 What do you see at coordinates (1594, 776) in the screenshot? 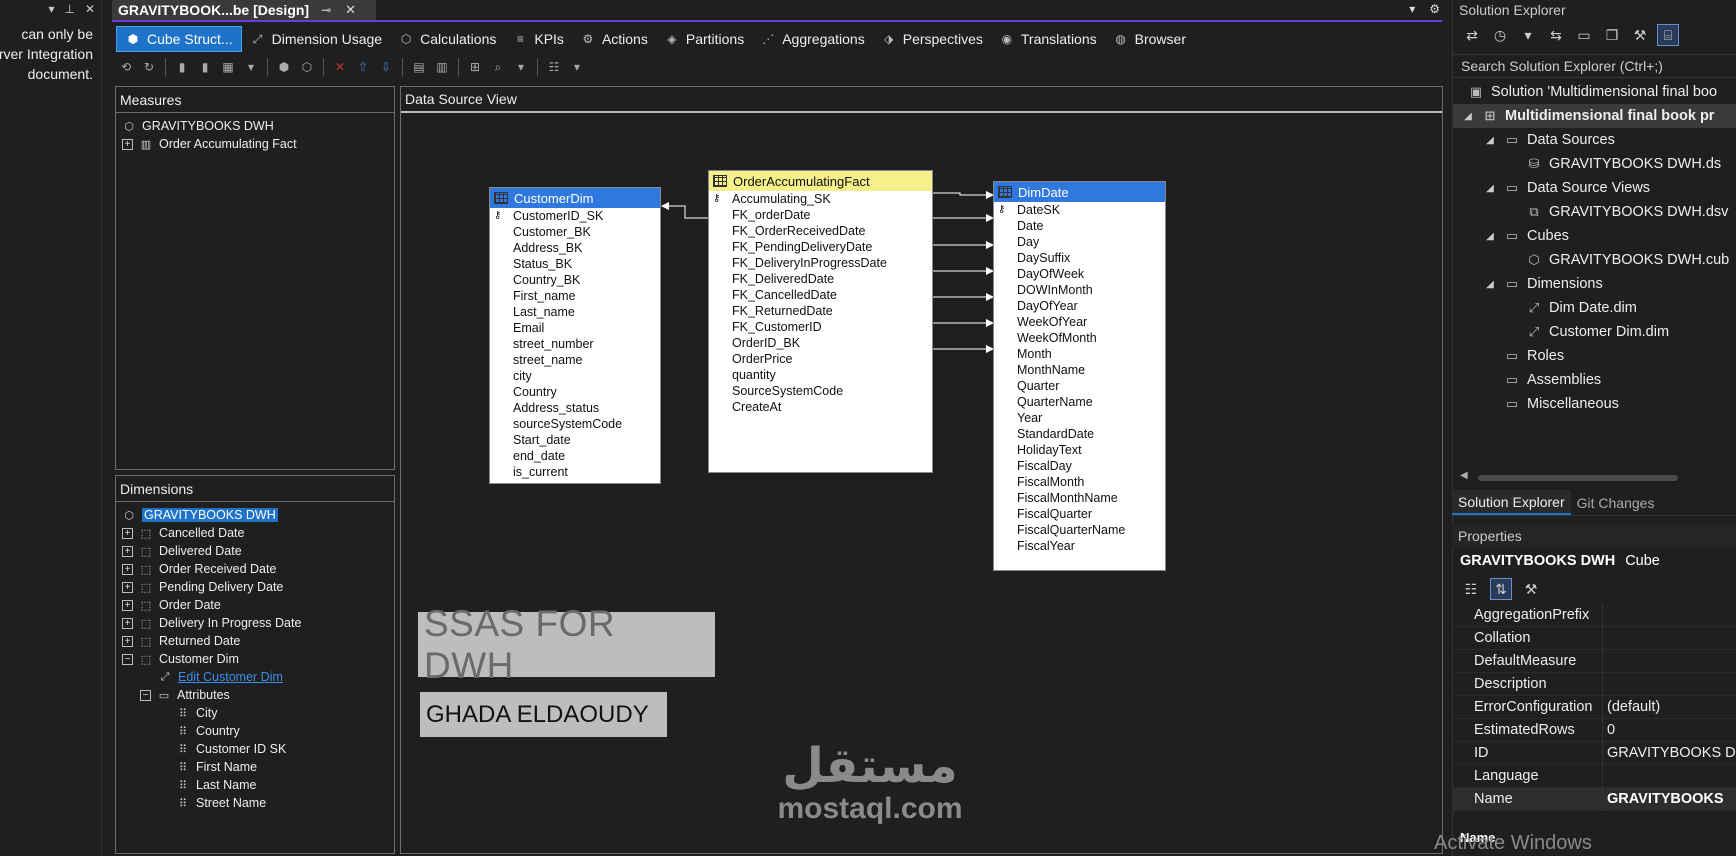
I see `property-row: Language` at bounding box center [1594, 776].